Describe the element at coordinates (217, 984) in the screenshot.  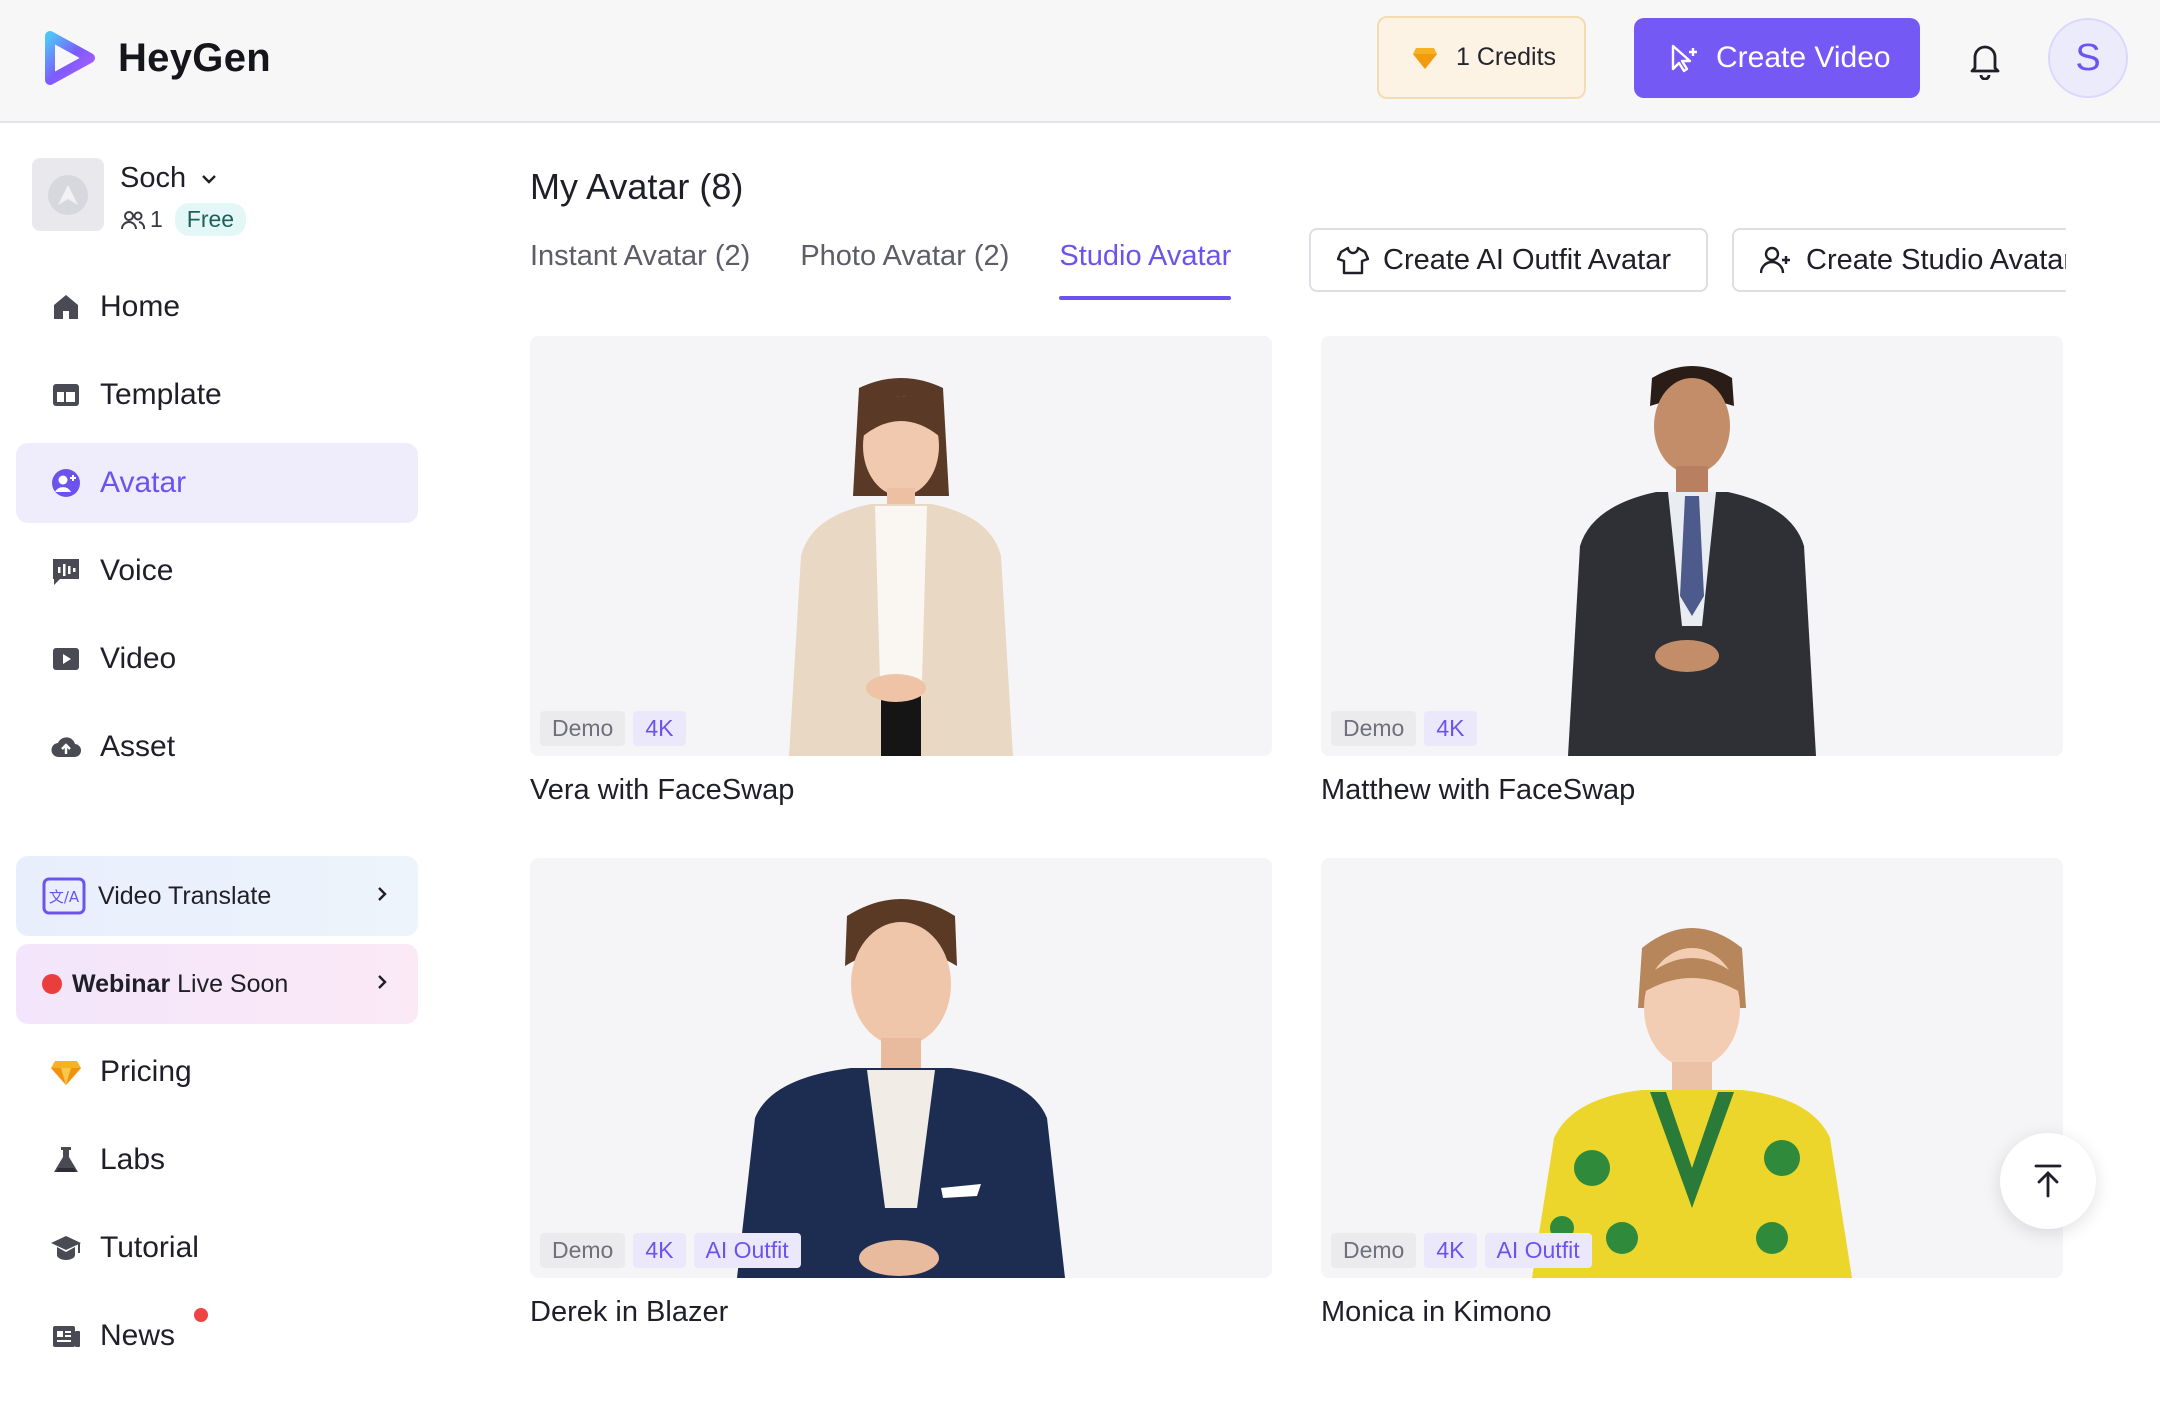
I see `webinar-promo: Webinar Live Soon` at that location.